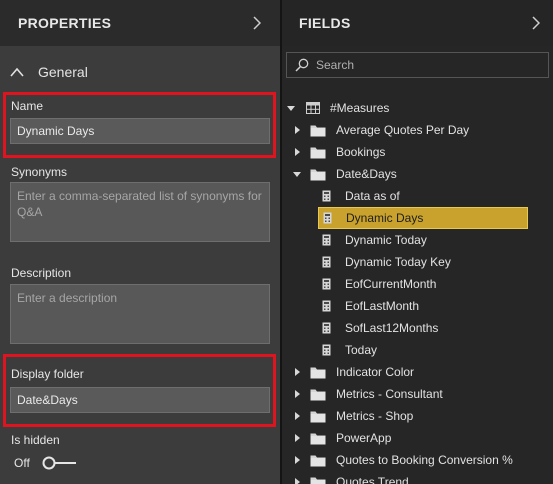 Image resolution: width=553 pixels, height=484 pixels. Describe the element at coordinates (360, 108) in the screenshot. I see `tree-table-measures-label: #Measures` at that location.